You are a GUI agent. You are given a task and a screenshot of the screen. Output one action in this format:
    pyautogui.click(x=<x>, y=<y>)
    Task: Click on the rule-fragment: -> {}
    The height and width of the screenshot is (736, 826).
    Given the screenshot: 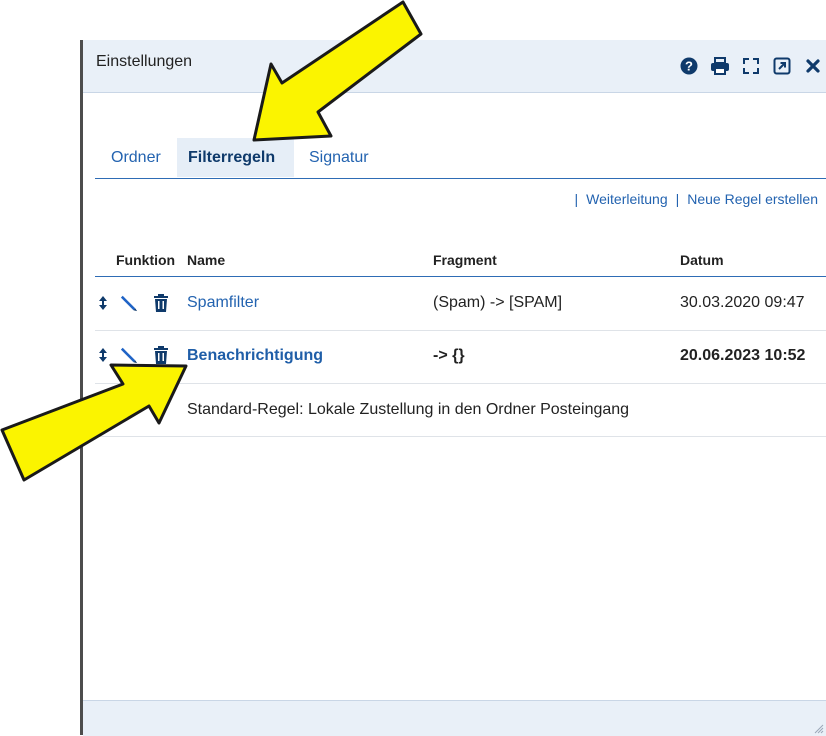 What is the action you would take?
    pyautogui.click(x=449, y=355)
    